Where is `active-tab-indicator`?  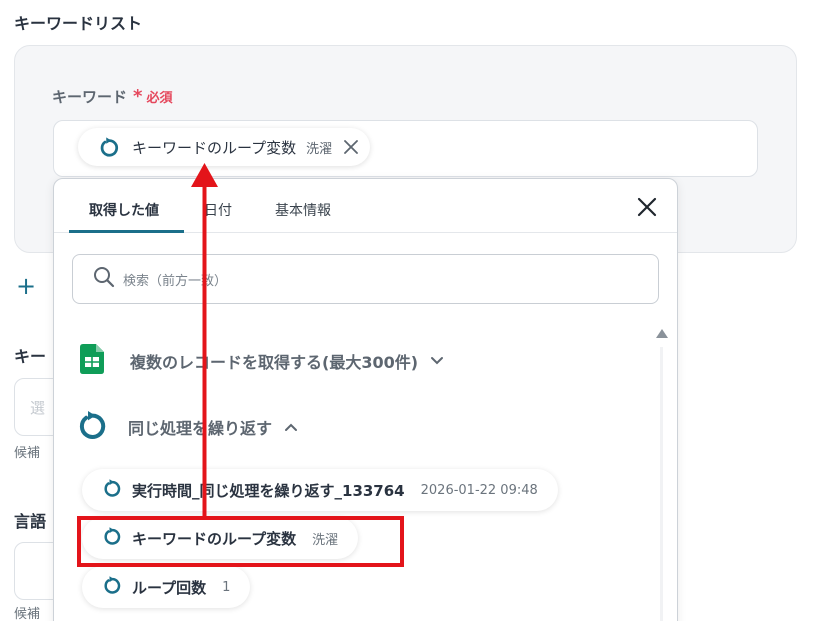
active-tab-indicator is located at coordinates (126, 231).